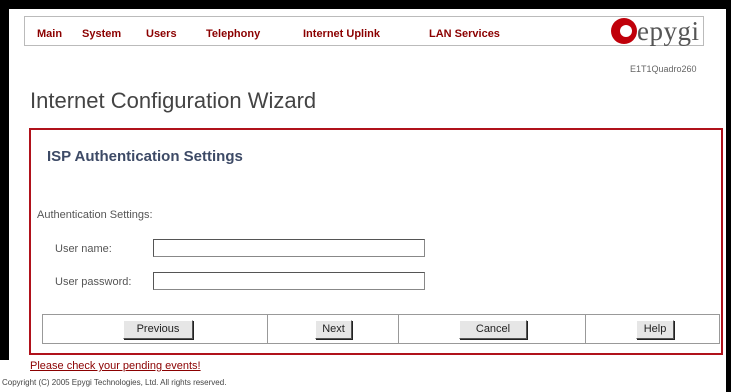 The image size is (731, 392). Describe the element at coordinates (624, 31) in the screenshot. I see `logo-mark-icon` at that location.